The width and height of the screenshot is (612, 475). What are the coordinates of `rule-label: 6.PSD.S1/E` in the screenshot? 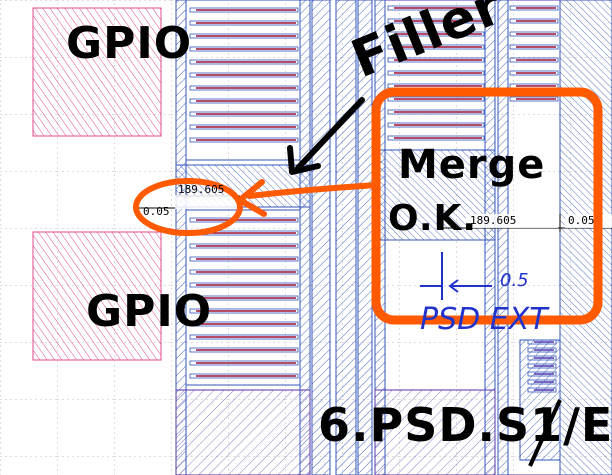 It's located at (465, 425).